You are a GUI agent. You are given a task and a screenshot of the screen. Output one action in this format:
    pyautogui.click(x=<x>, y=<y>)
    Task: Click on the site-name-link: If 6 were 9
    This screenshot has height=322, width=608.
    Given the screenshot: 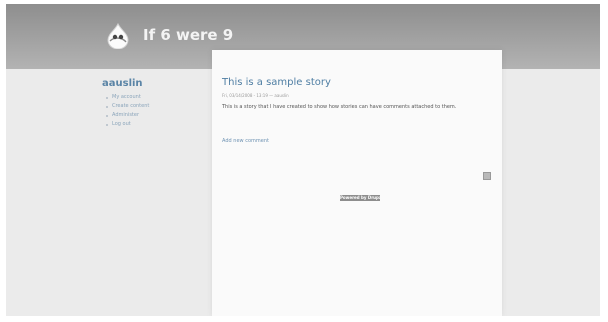 What is the action you would take?
    pyautogui.click(x=188, y=35)
    